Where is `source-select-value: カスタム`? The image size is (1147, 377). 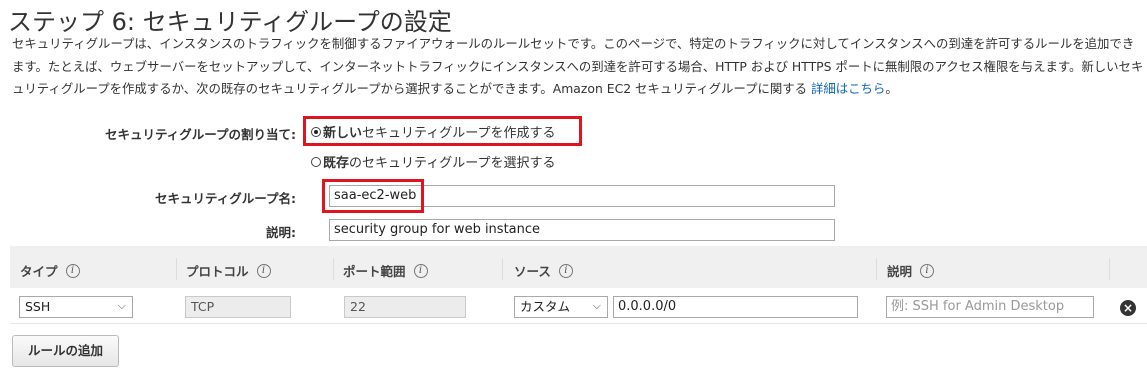
source-select-value: カスタム is located at coordinates (545, 306).